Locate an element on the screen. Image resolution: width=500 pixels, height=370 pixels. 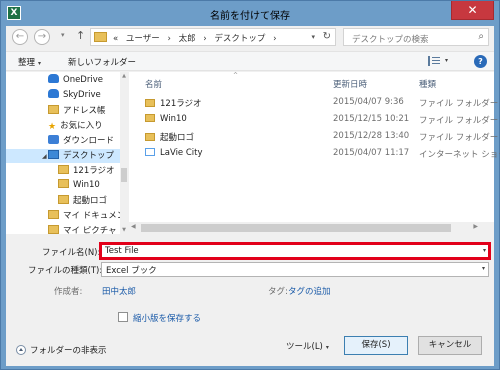
breadcrumb-users: ユーザー is located at coordinates (143, 39).